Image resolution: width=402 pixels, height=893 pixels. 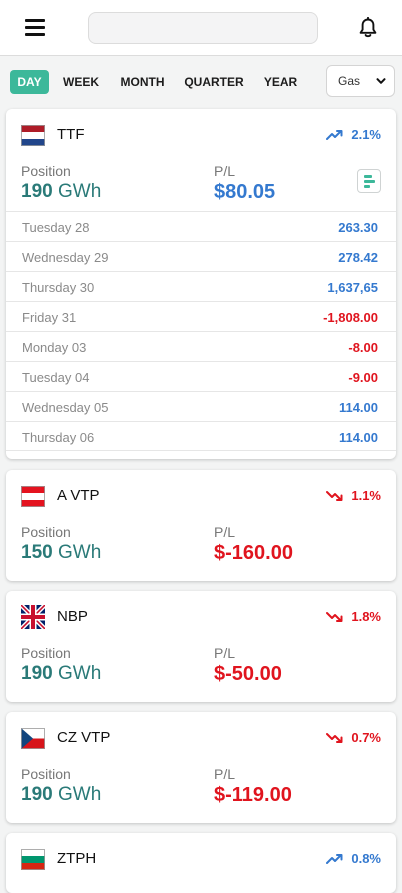 What do you see at coordinates (214, 82) in the screenshot?
I see `tab-quarter: QUARTER` at bounding box center [214, 82].